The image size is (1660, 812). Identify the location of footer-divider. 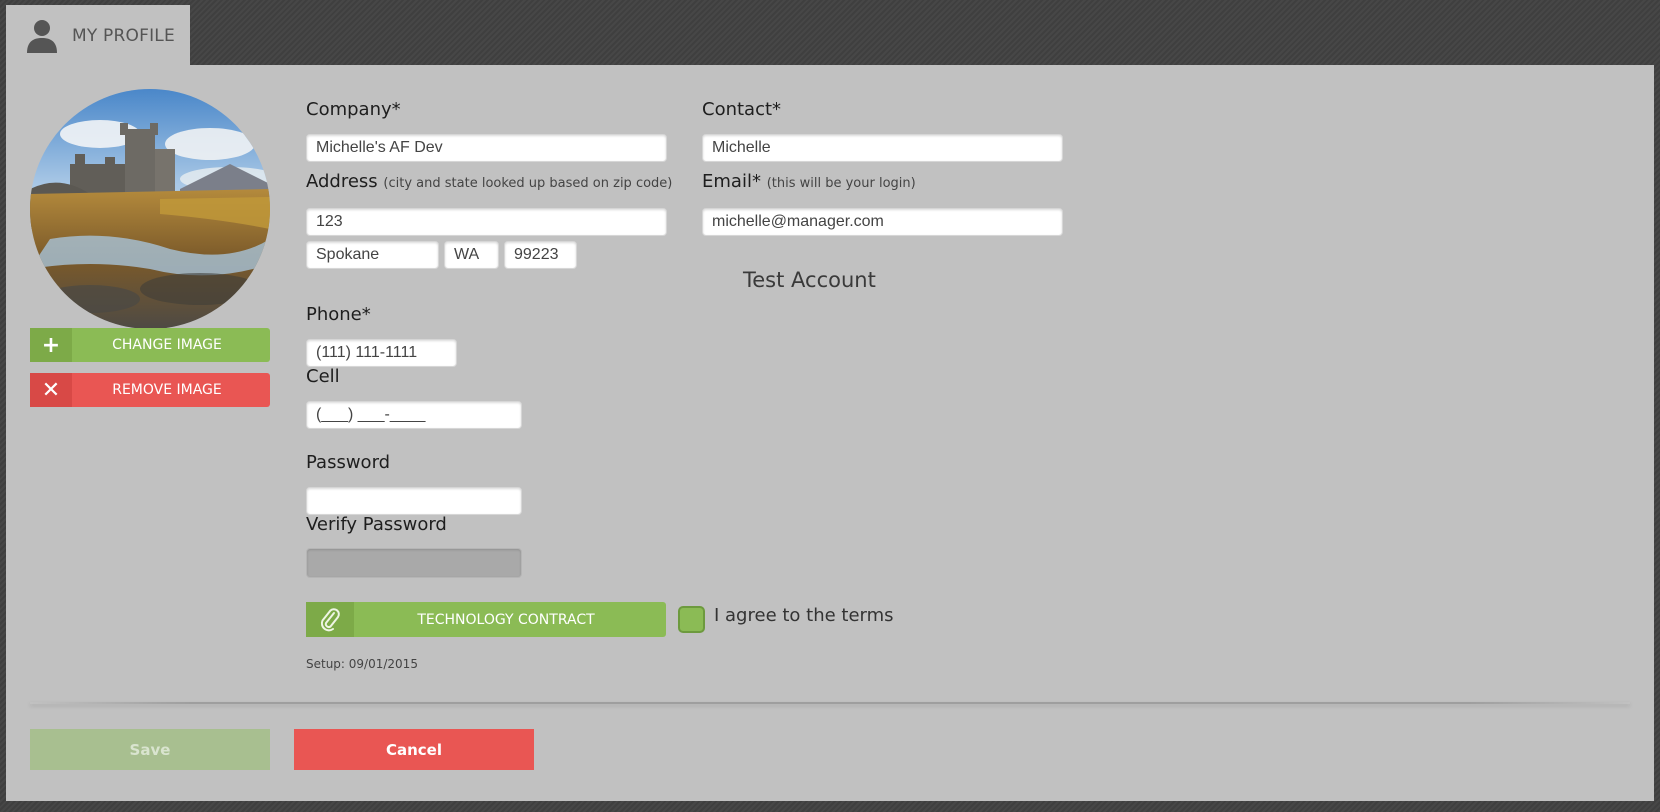
(830, 703).